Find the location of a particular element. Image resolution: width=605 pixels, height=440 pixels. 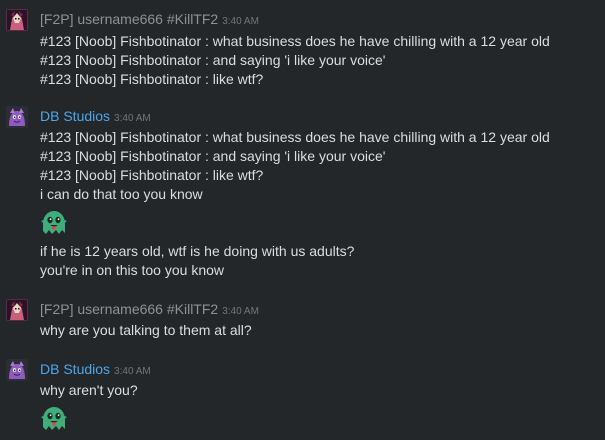

message-line: you're in on this too you know is located at coordinates (132, 270).